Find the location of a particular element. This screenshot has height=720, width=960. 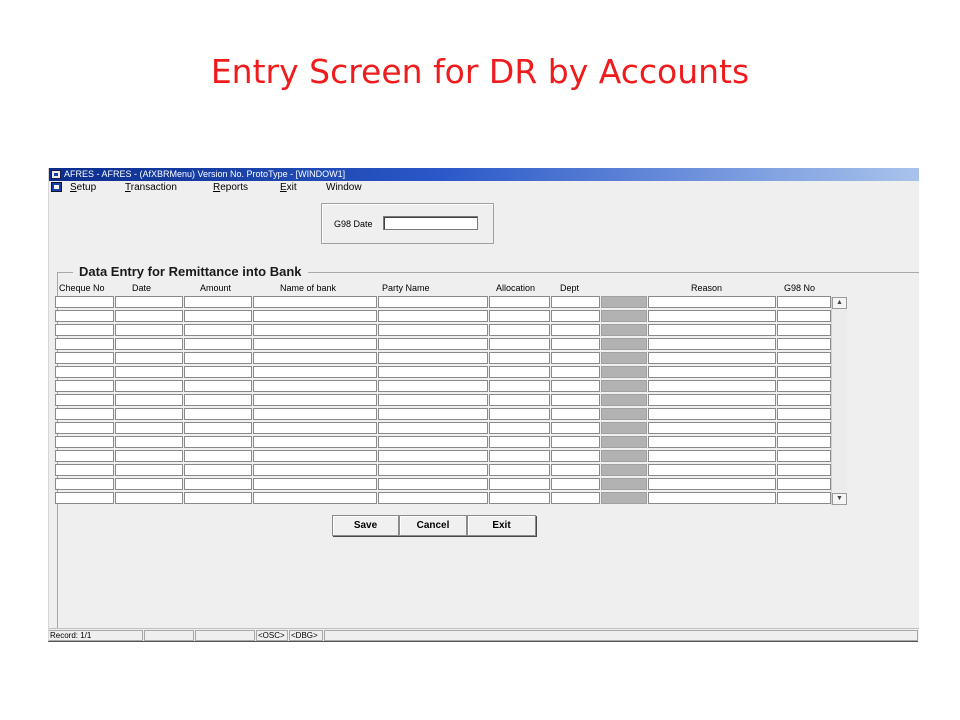

g98-date-input is located at coordinates (430, 223).